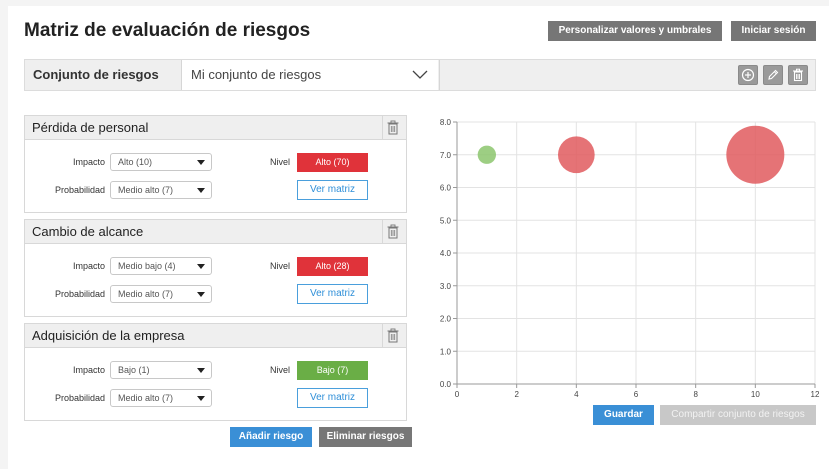  What do you see at coordinates (623, 415) in the screenshot?
I see `save-button: Guardar` at bounding box center [623, 415].